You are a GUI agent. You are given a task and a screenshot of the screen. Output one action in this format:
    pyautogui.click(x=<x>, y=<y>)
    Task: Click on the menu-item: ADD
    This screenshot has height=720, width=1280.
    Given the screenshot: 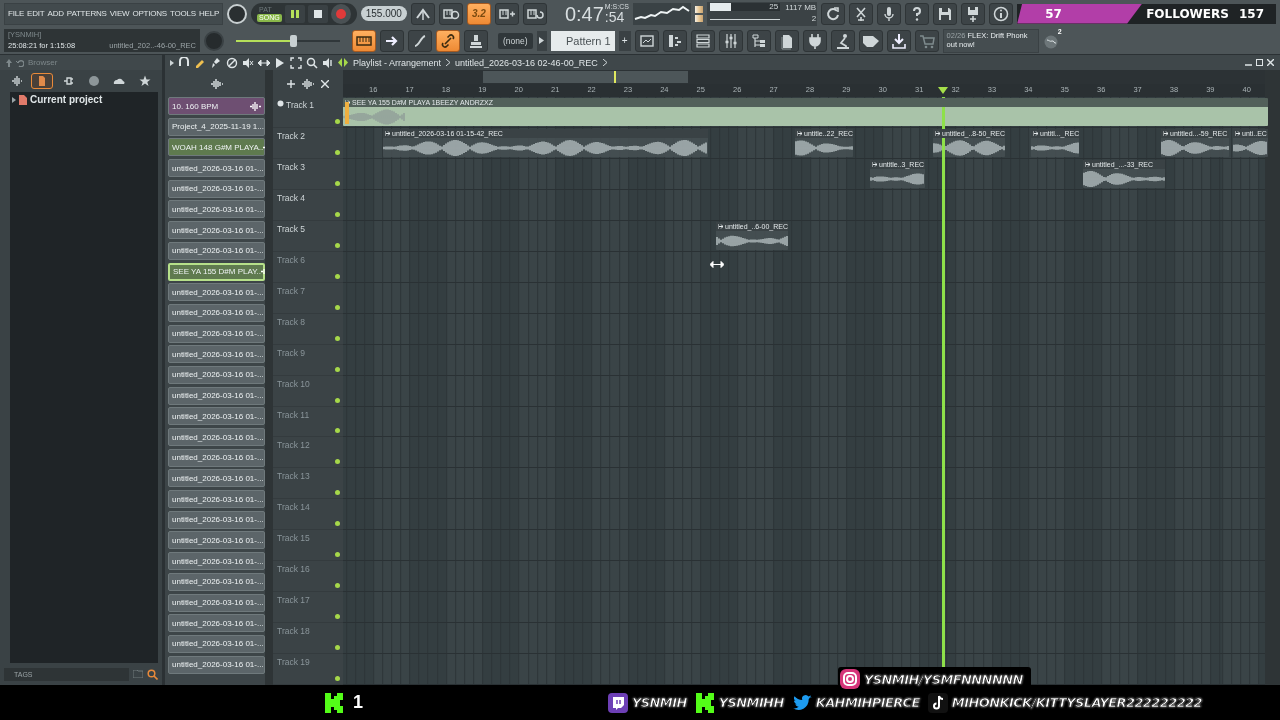 What is the action you would take?
    pyautogui.click(x=55, y=13)
    